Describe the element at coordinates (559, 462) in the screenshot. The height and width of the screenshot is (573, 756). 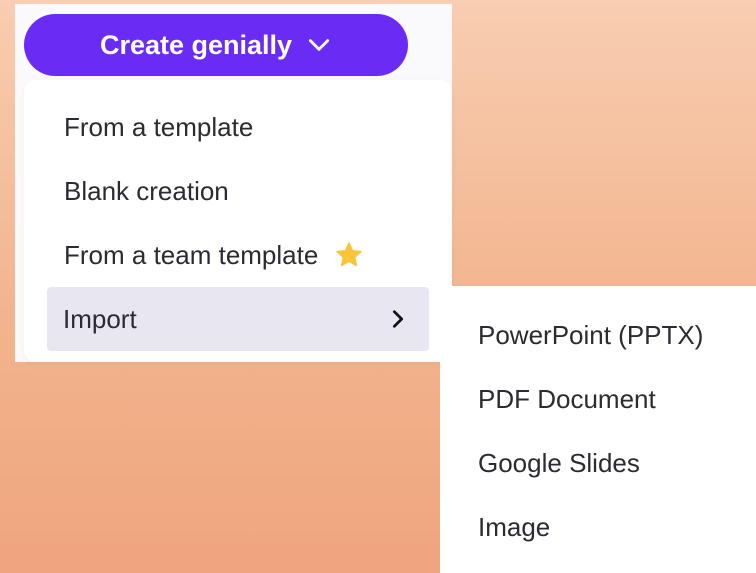
I see `submenu-item-label: Google Slides` at that location.